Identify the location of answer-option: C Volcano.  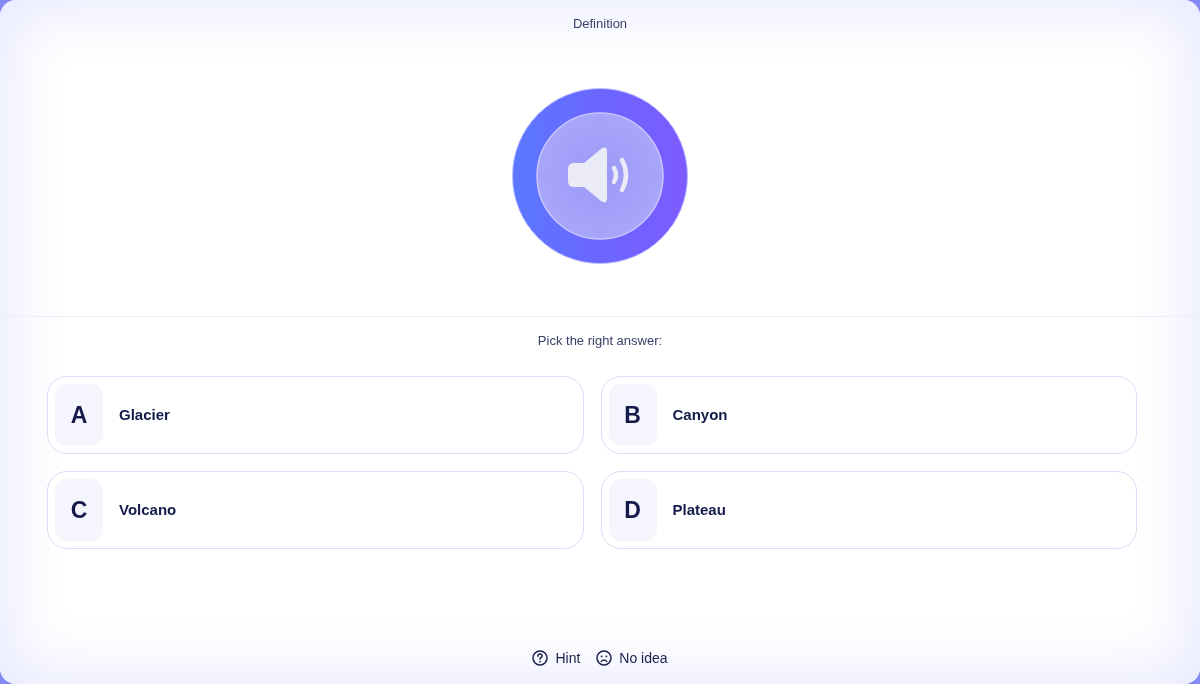
(315, 510).